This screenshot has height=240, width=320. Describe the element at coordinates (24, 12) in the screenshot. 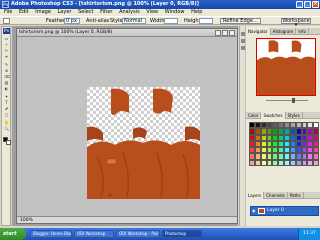

I see `menu-edit: Edit` at that location.